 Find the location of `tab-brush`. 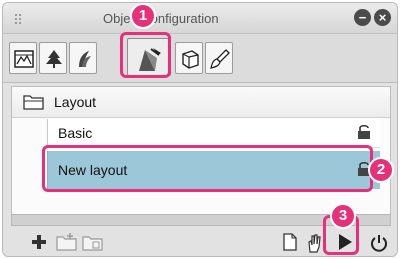

tab-brush is located at coordinates (219, 58).